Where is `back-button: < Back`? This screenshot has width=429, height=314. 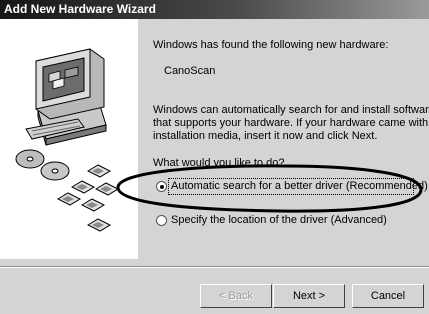
back-button: < Back is located at coordinates (236, 296).